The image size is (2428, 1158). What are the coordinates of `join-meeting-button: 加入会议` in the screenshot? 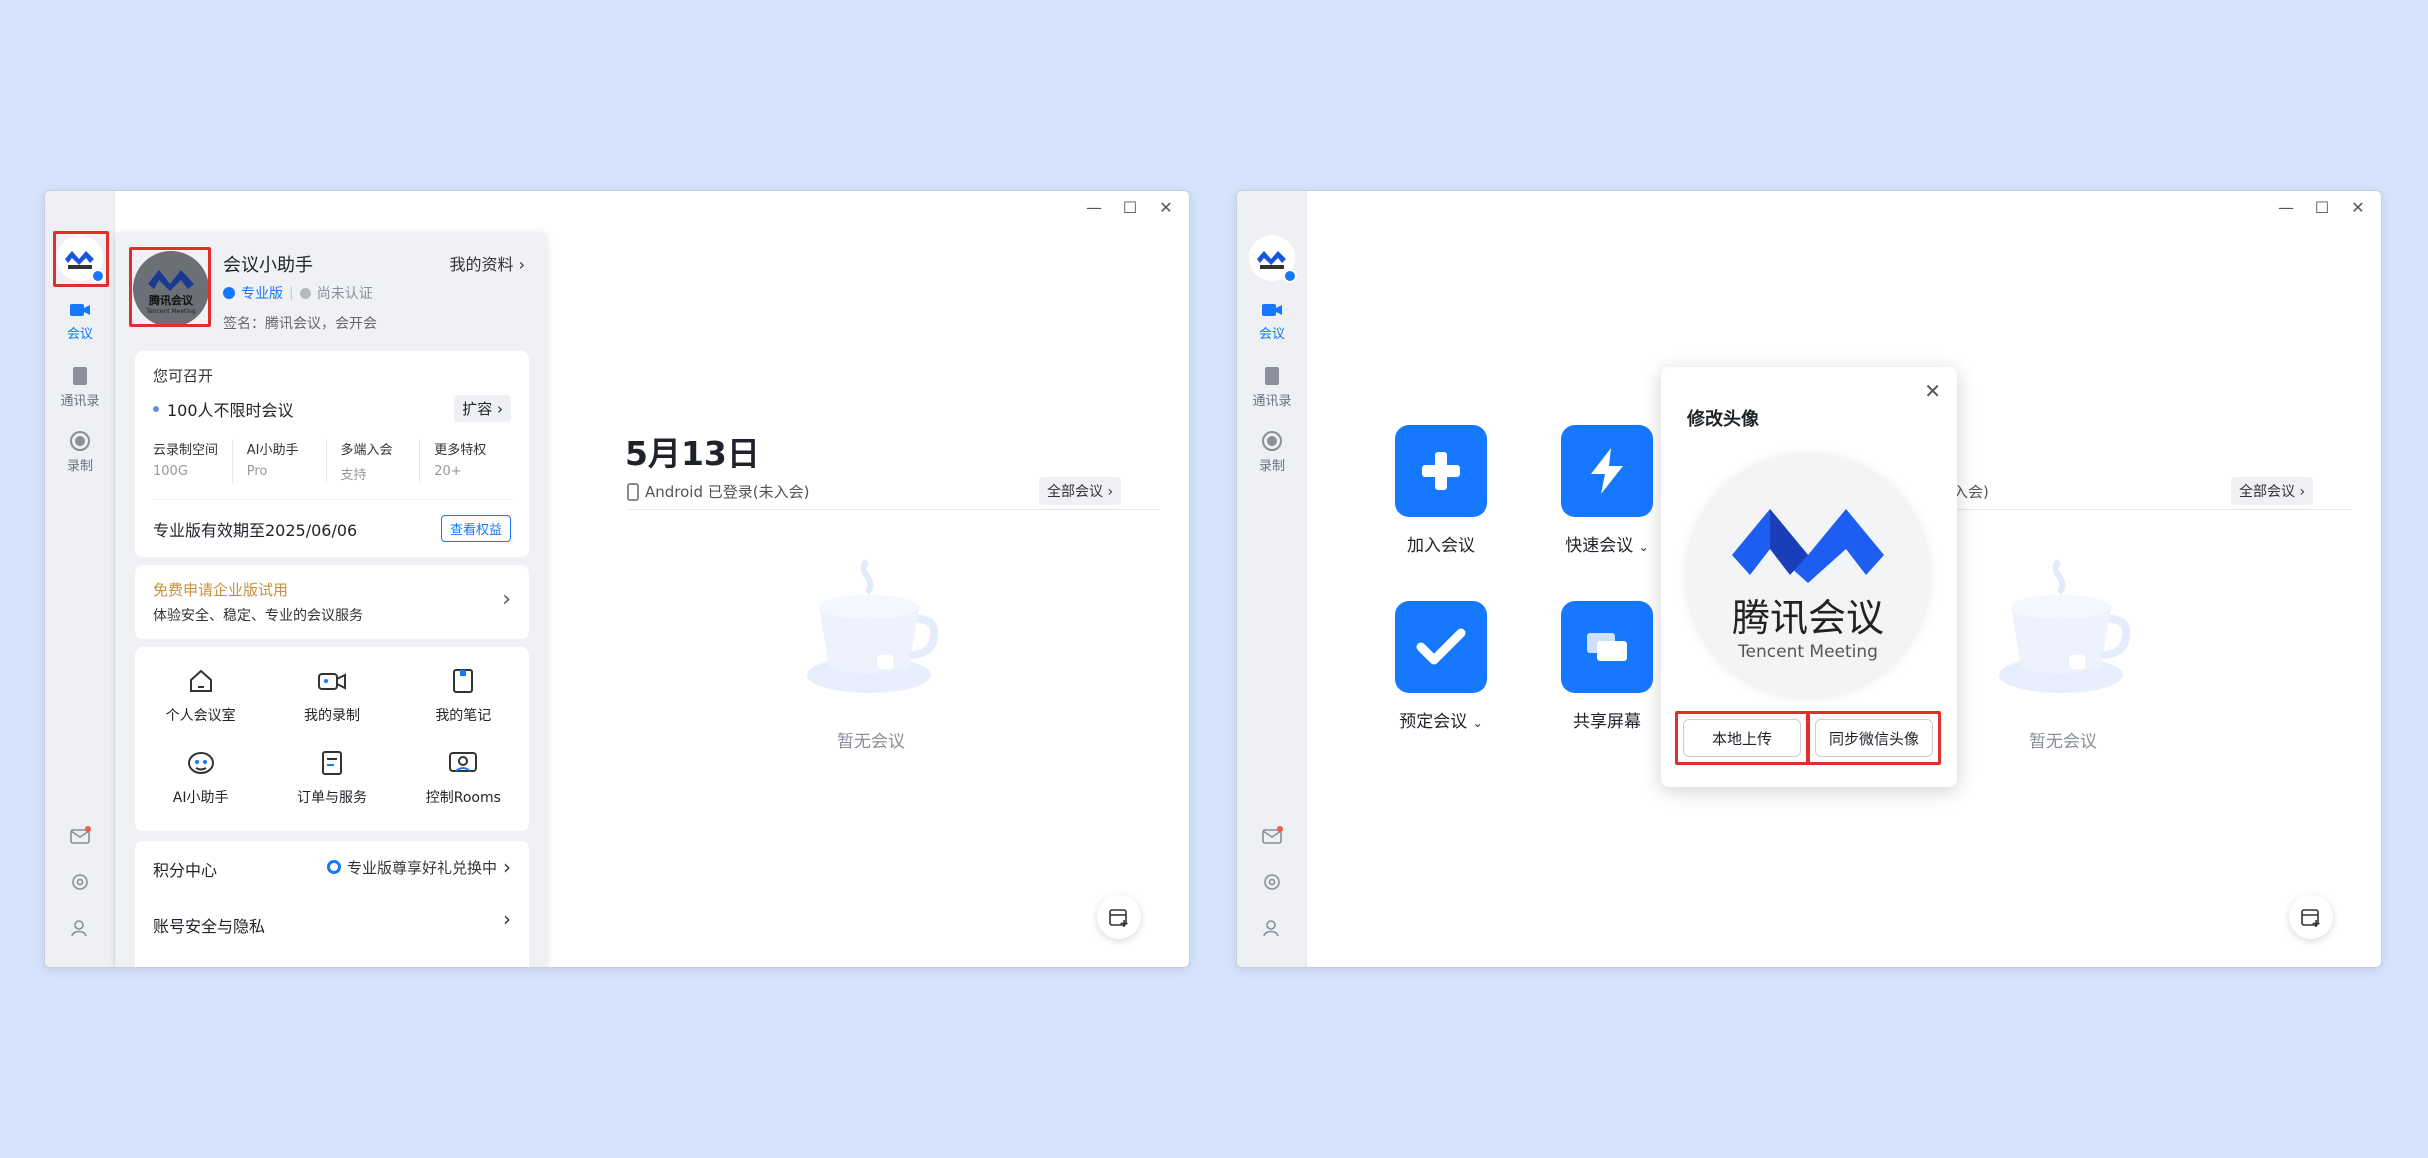 It's located at (1441, 490).